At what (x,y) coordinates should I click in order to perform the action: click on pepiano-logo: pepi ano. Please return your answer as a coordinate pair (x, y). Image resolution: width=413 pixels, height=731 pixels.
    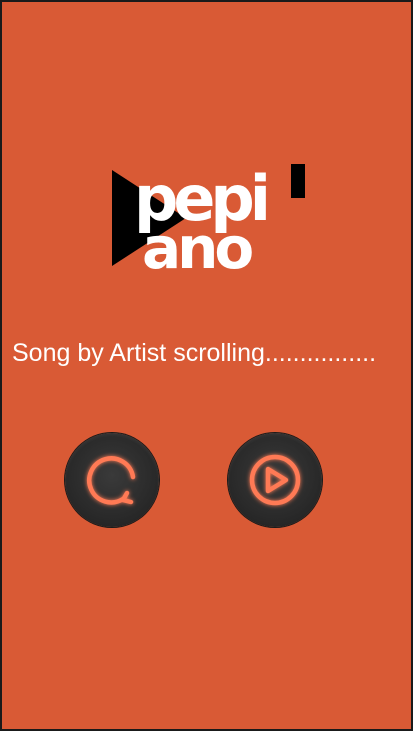
    Looking at the image, I should click on (208, 217).